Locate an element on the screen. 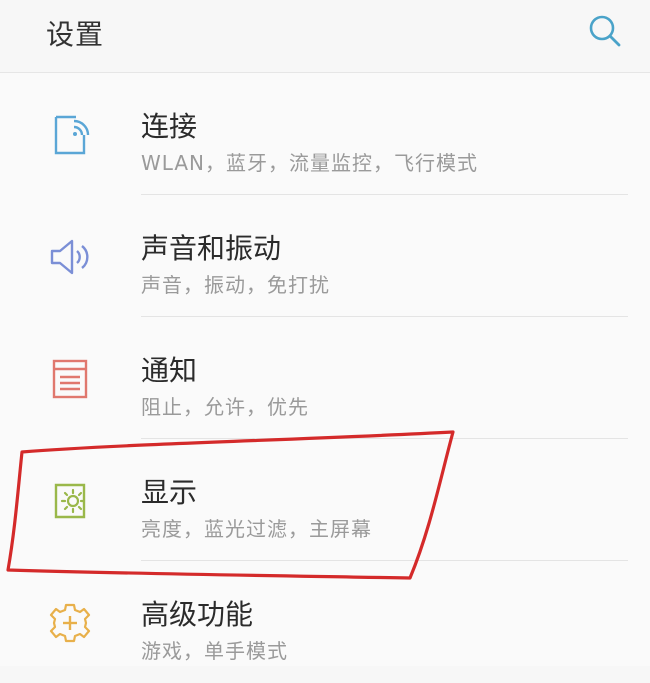  settings-item-title: 声音和振动 is located at coordinates (211, 248).